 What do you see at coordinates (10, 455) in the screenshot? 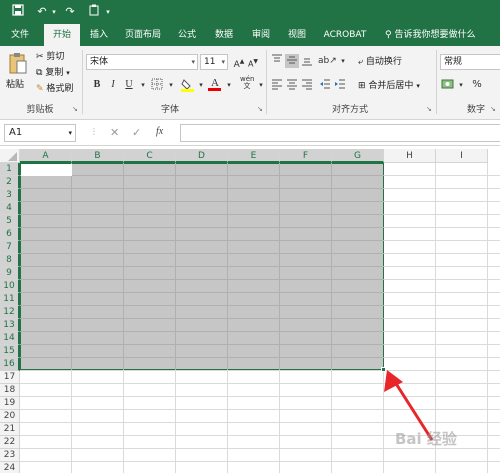
I see `row-header: 23` at bounding box center [10, 455].